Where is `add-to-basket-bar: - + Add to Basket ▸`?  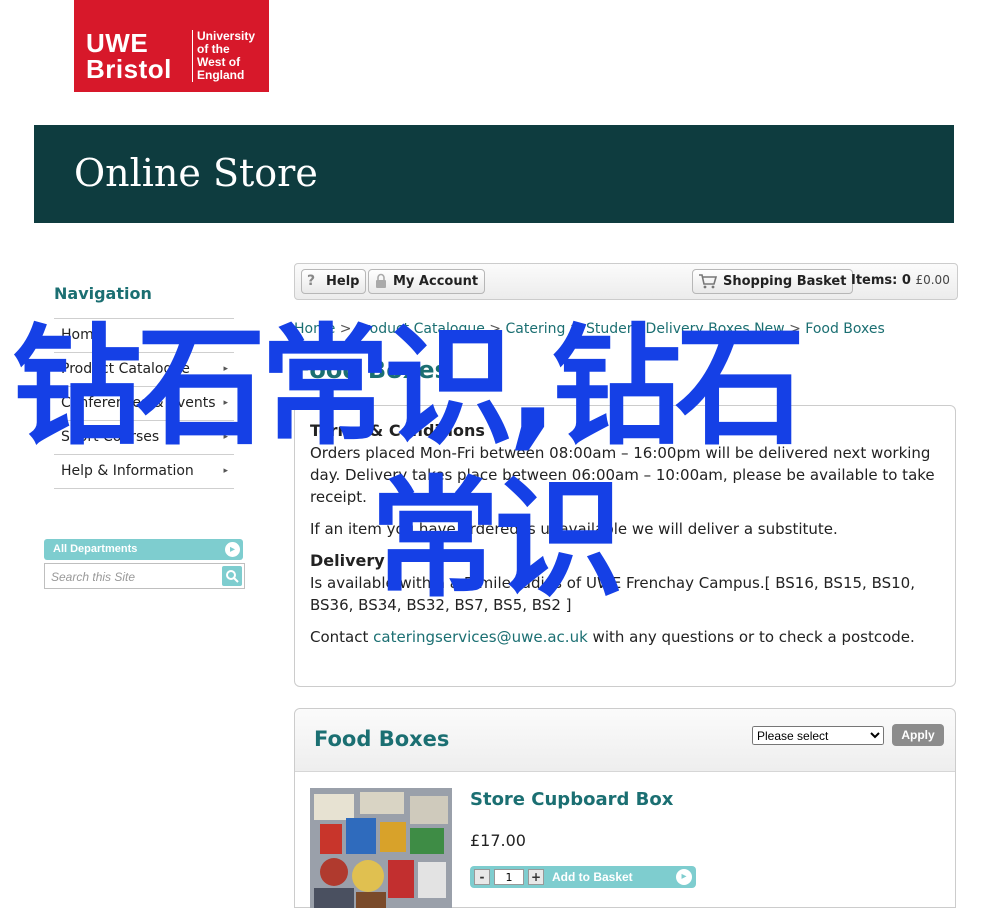 add-to-basket-bar: - + Add to Basket ▸ is located at coordinates (583, 877).